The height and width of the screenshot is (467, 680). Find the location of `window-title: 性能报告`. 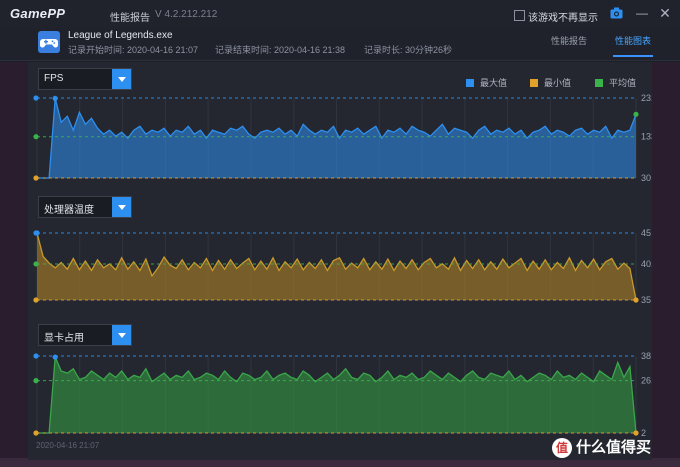

window-title: 性能报告 is located at coordinates (130, 18).